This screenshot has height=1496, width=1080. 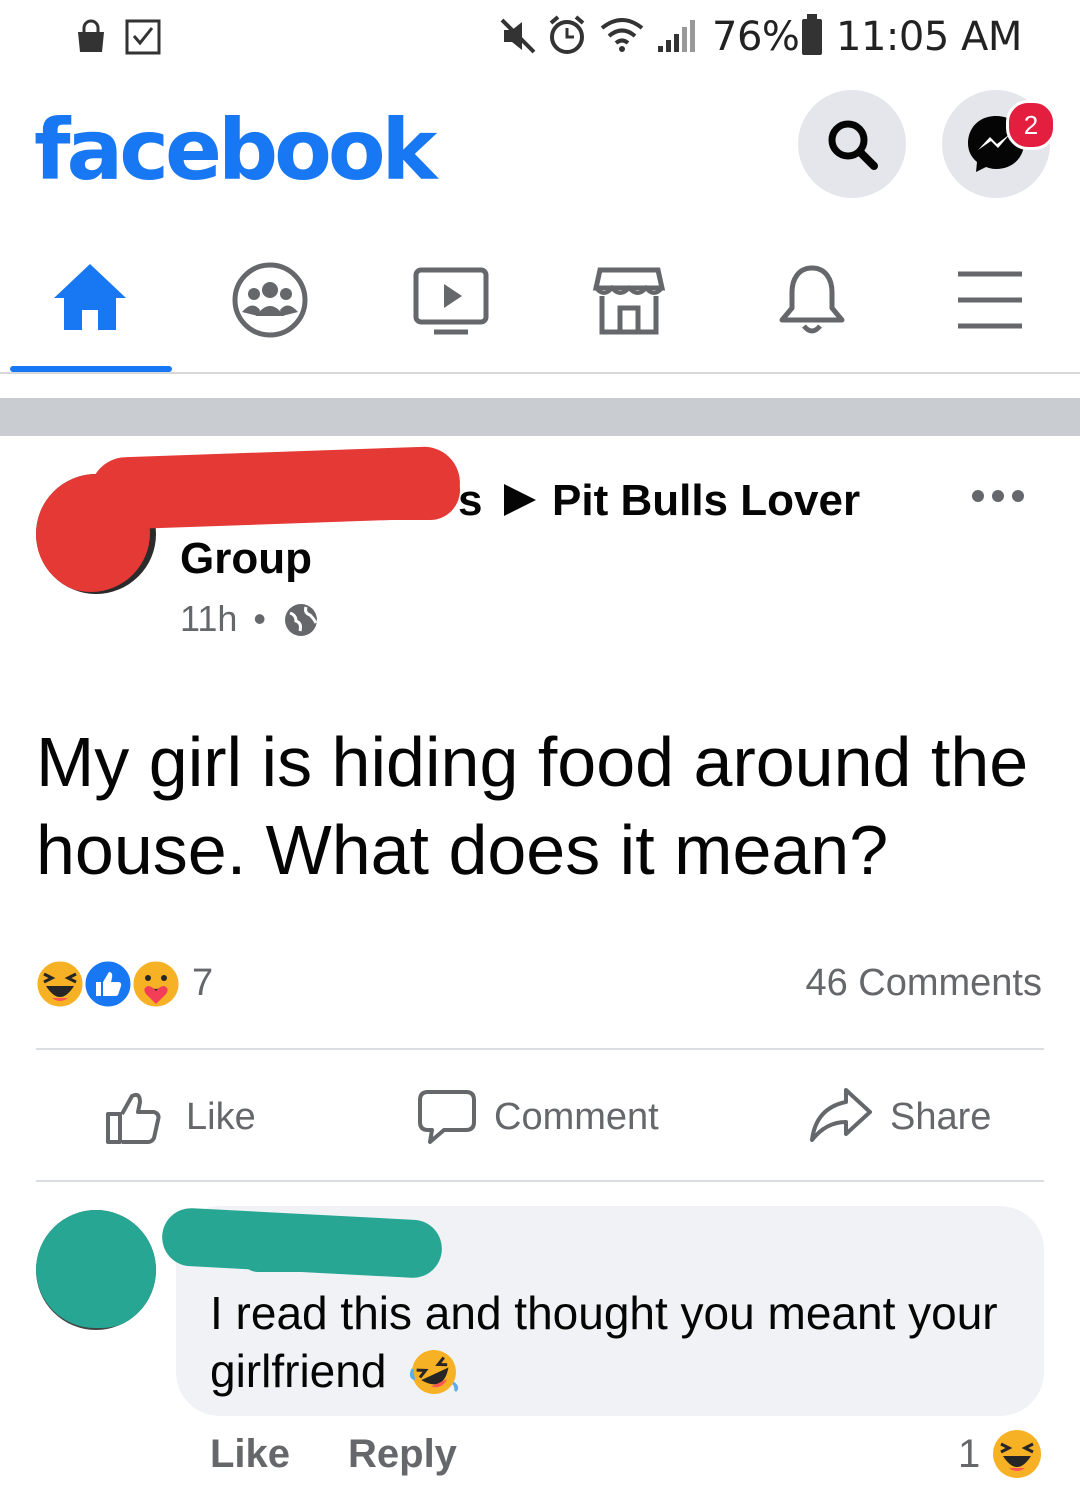 What do you see at coordinates (941, 1117) in the screenshot?
I see `share-label: Share` at bounding box center [941, 1117].